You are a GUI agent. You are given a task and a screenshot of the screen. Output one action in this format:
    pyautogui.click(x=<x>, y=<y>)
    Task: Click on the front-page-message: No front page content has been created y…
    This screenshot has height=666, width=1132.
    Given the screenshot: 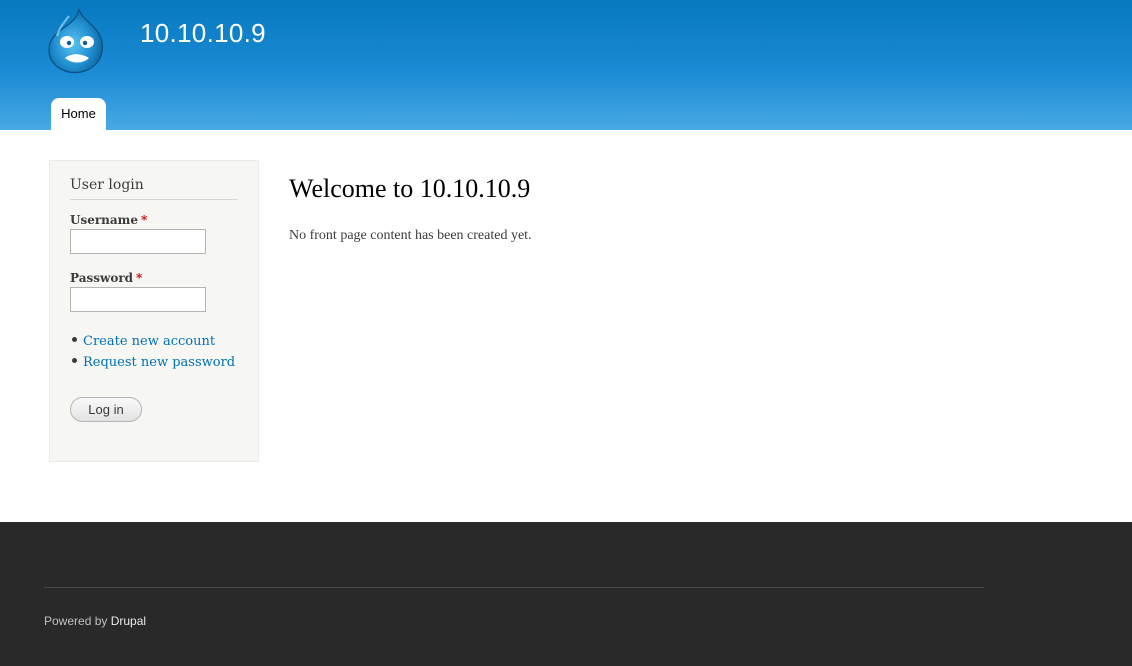 What is the action you would take?
    pyautogui.click(x=410, y=235)
    